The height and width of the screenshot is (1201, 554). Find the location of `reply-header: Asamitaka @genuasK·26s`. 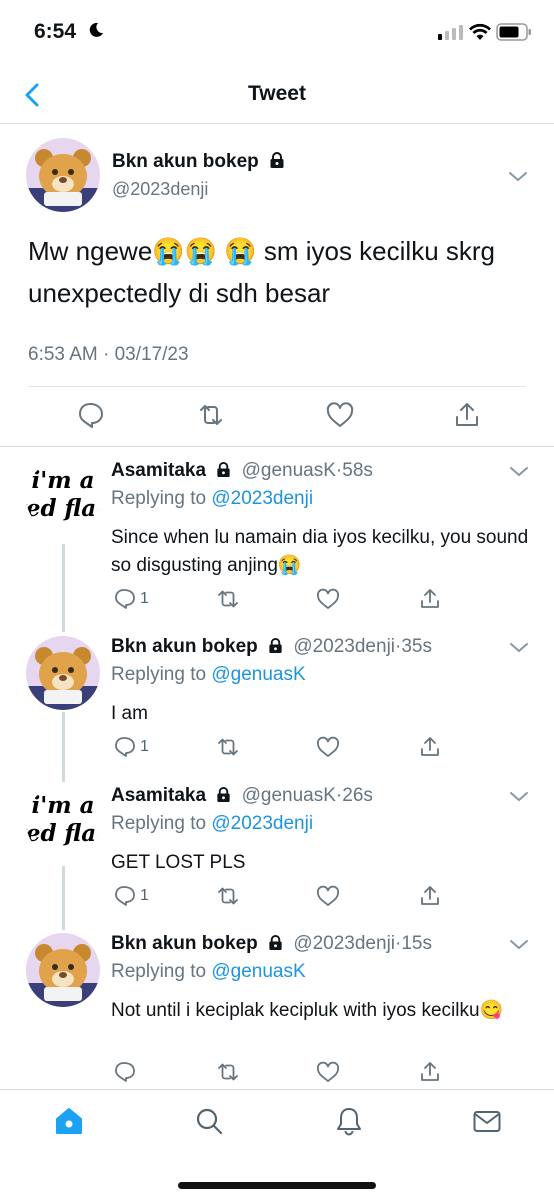

reply-header: Asamitaka @genuasK·26s is located at coordinates (242, 796).